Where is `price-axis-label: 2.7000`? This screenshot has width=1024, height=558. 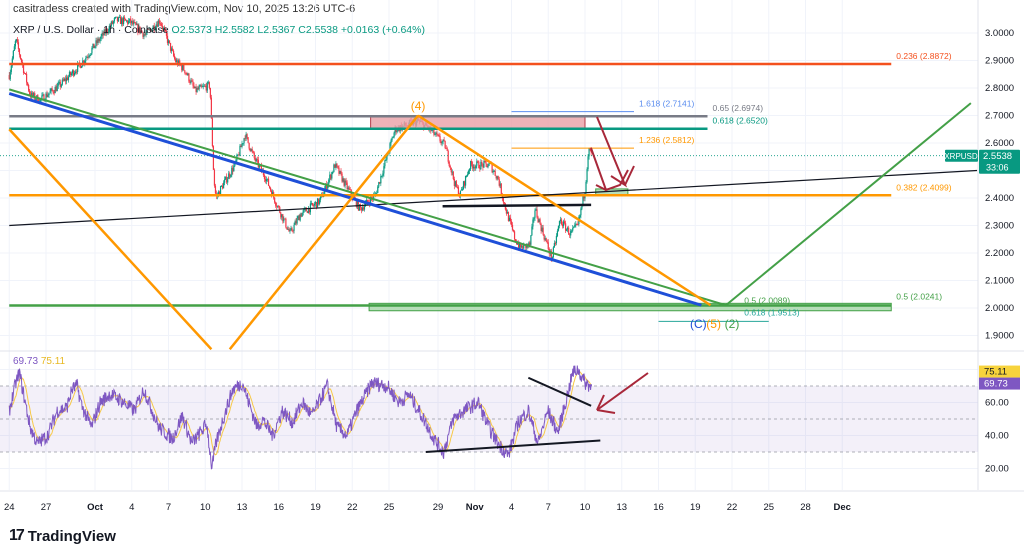 price-axis-label: 2.7000 is located at coordinates (999, 116).